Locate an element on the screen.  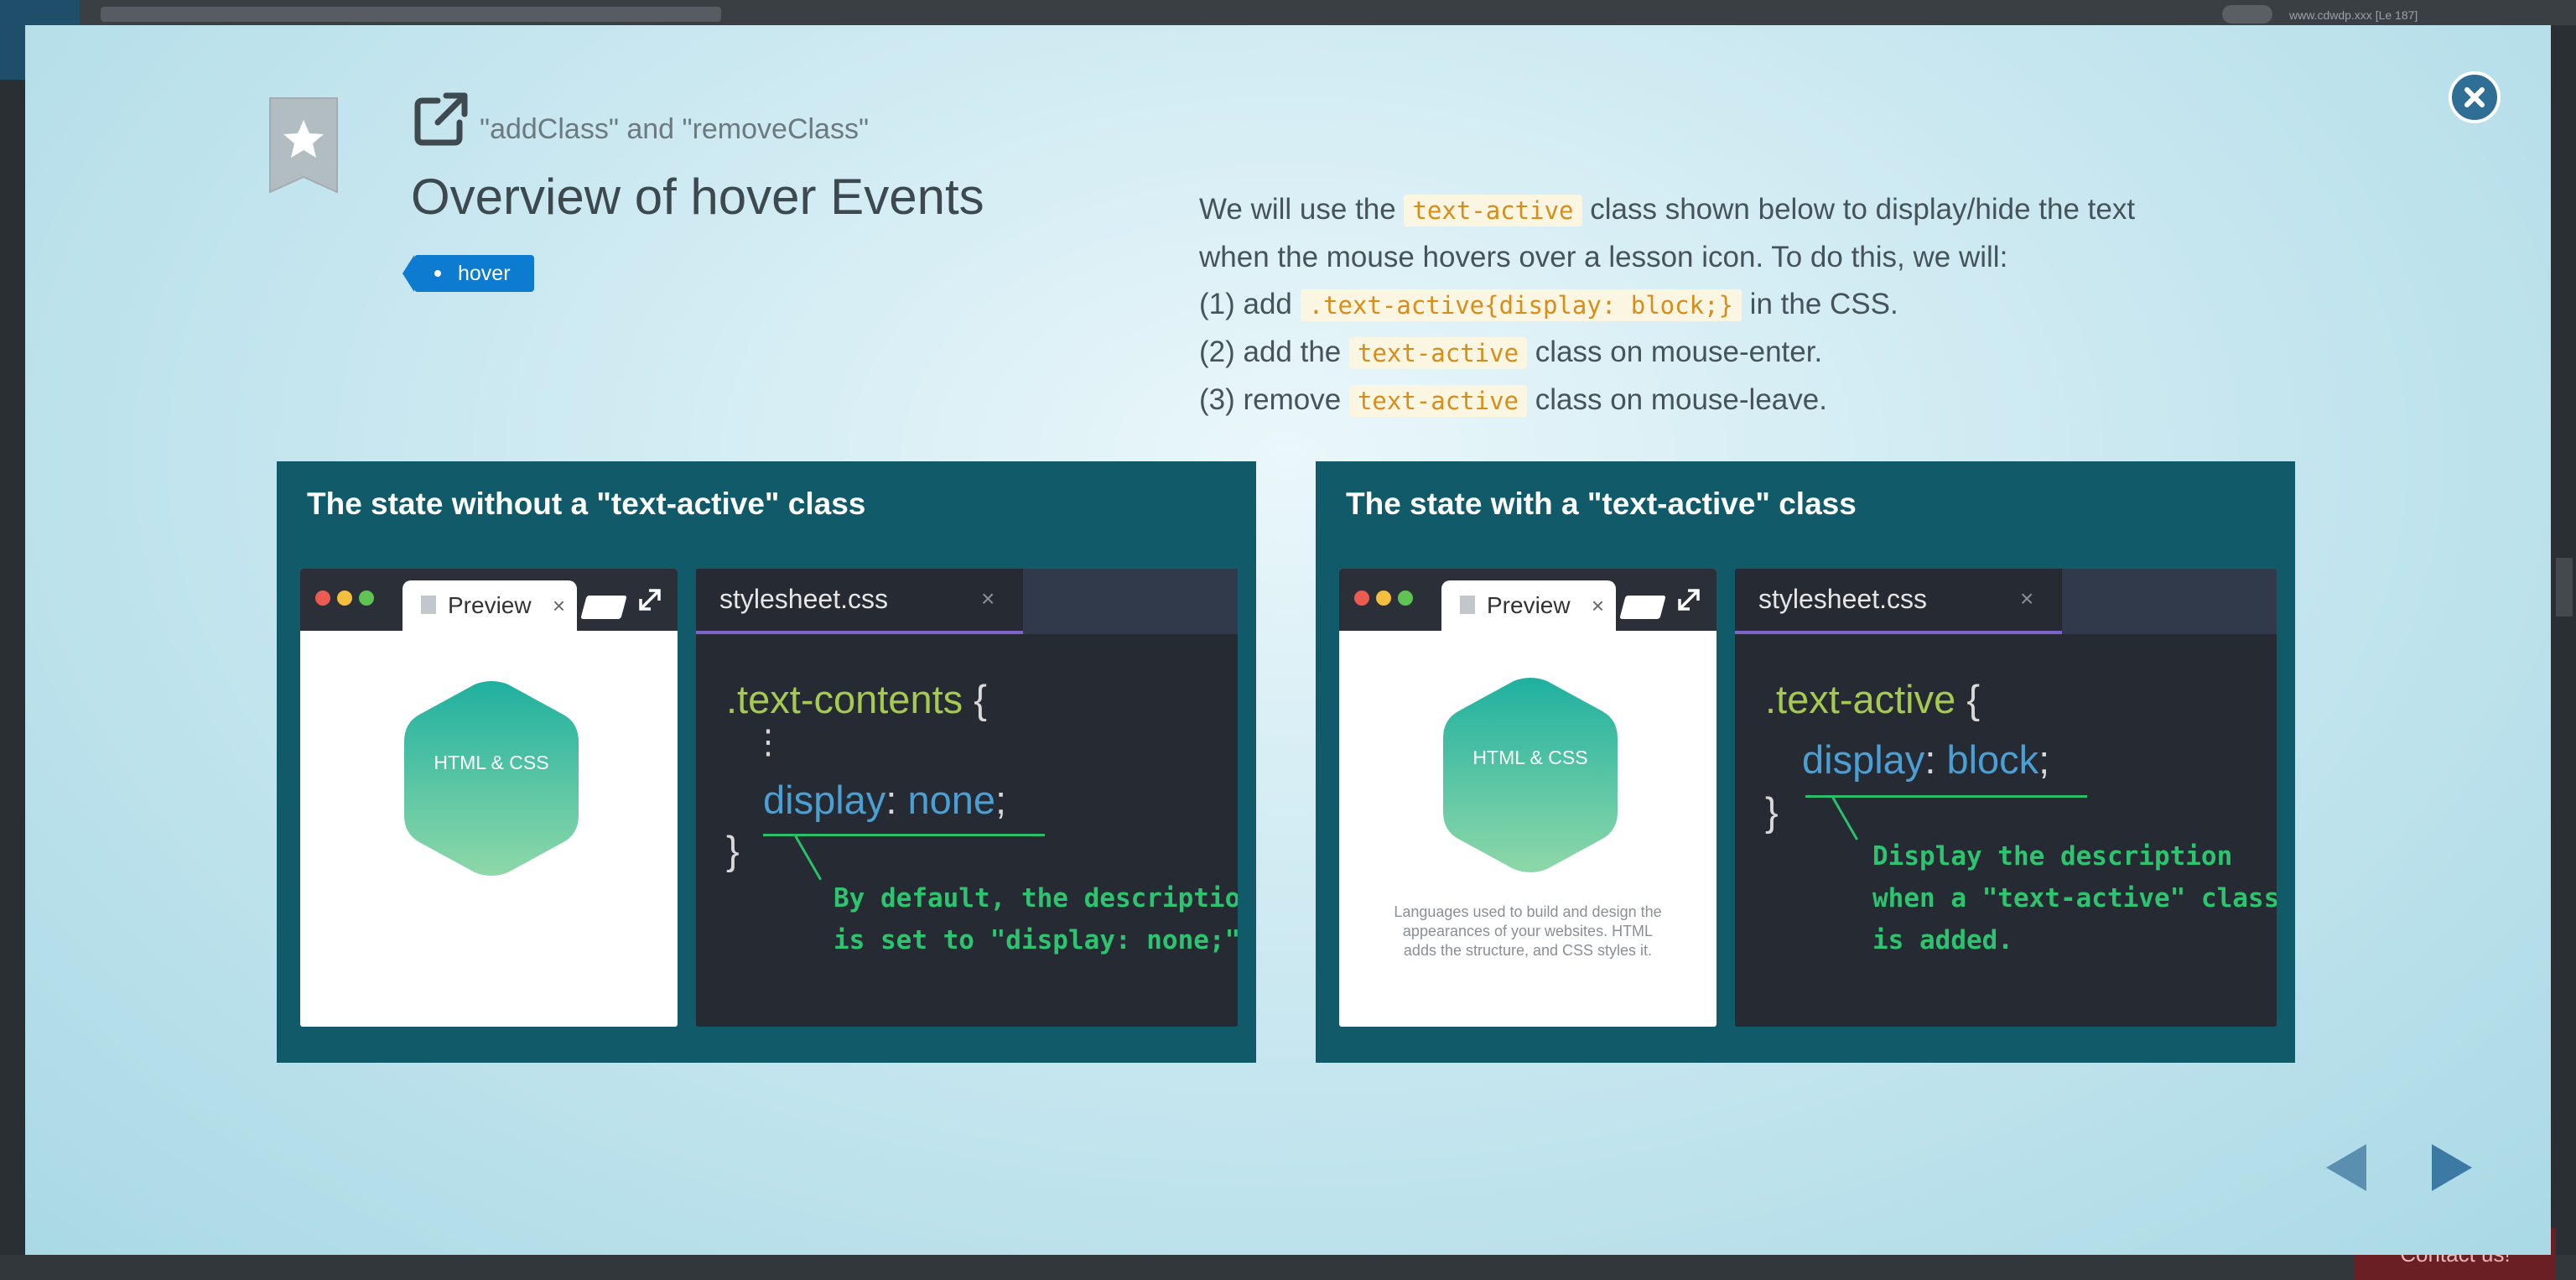
background-search-bar is located at coordinates (411, 14).